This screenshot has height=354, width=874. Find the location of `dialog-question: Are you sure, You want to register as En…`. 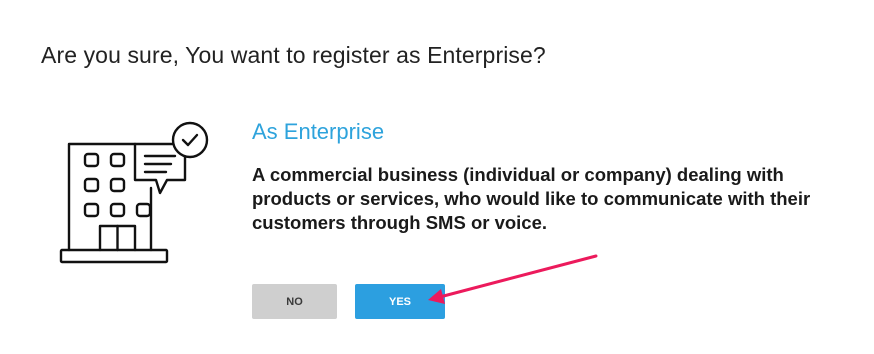

dialog-question: Are you sure, You want to register as En… is located at coordinates (293, 55).